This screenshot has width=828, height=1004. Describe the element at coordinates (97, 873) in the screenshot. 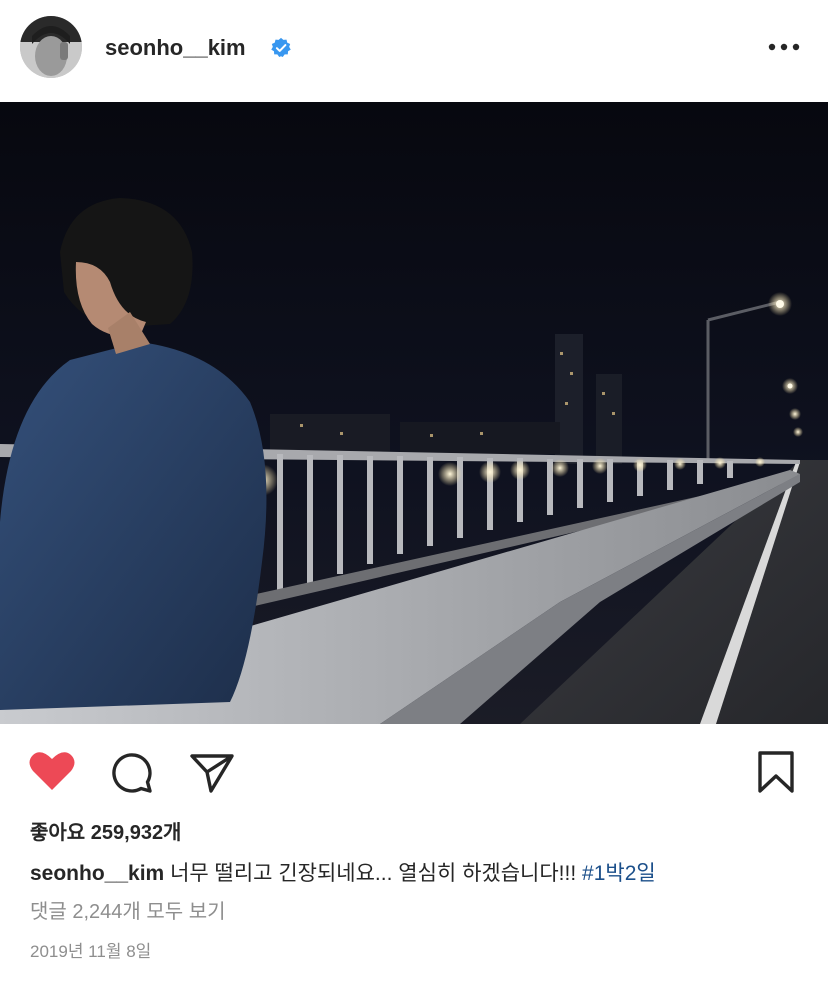

I see `caption-username: seonho__kim` at that location.